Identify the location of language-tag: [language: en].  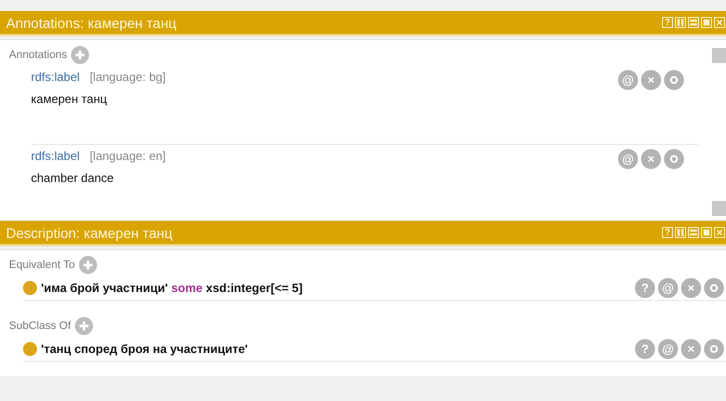
(128, 156).